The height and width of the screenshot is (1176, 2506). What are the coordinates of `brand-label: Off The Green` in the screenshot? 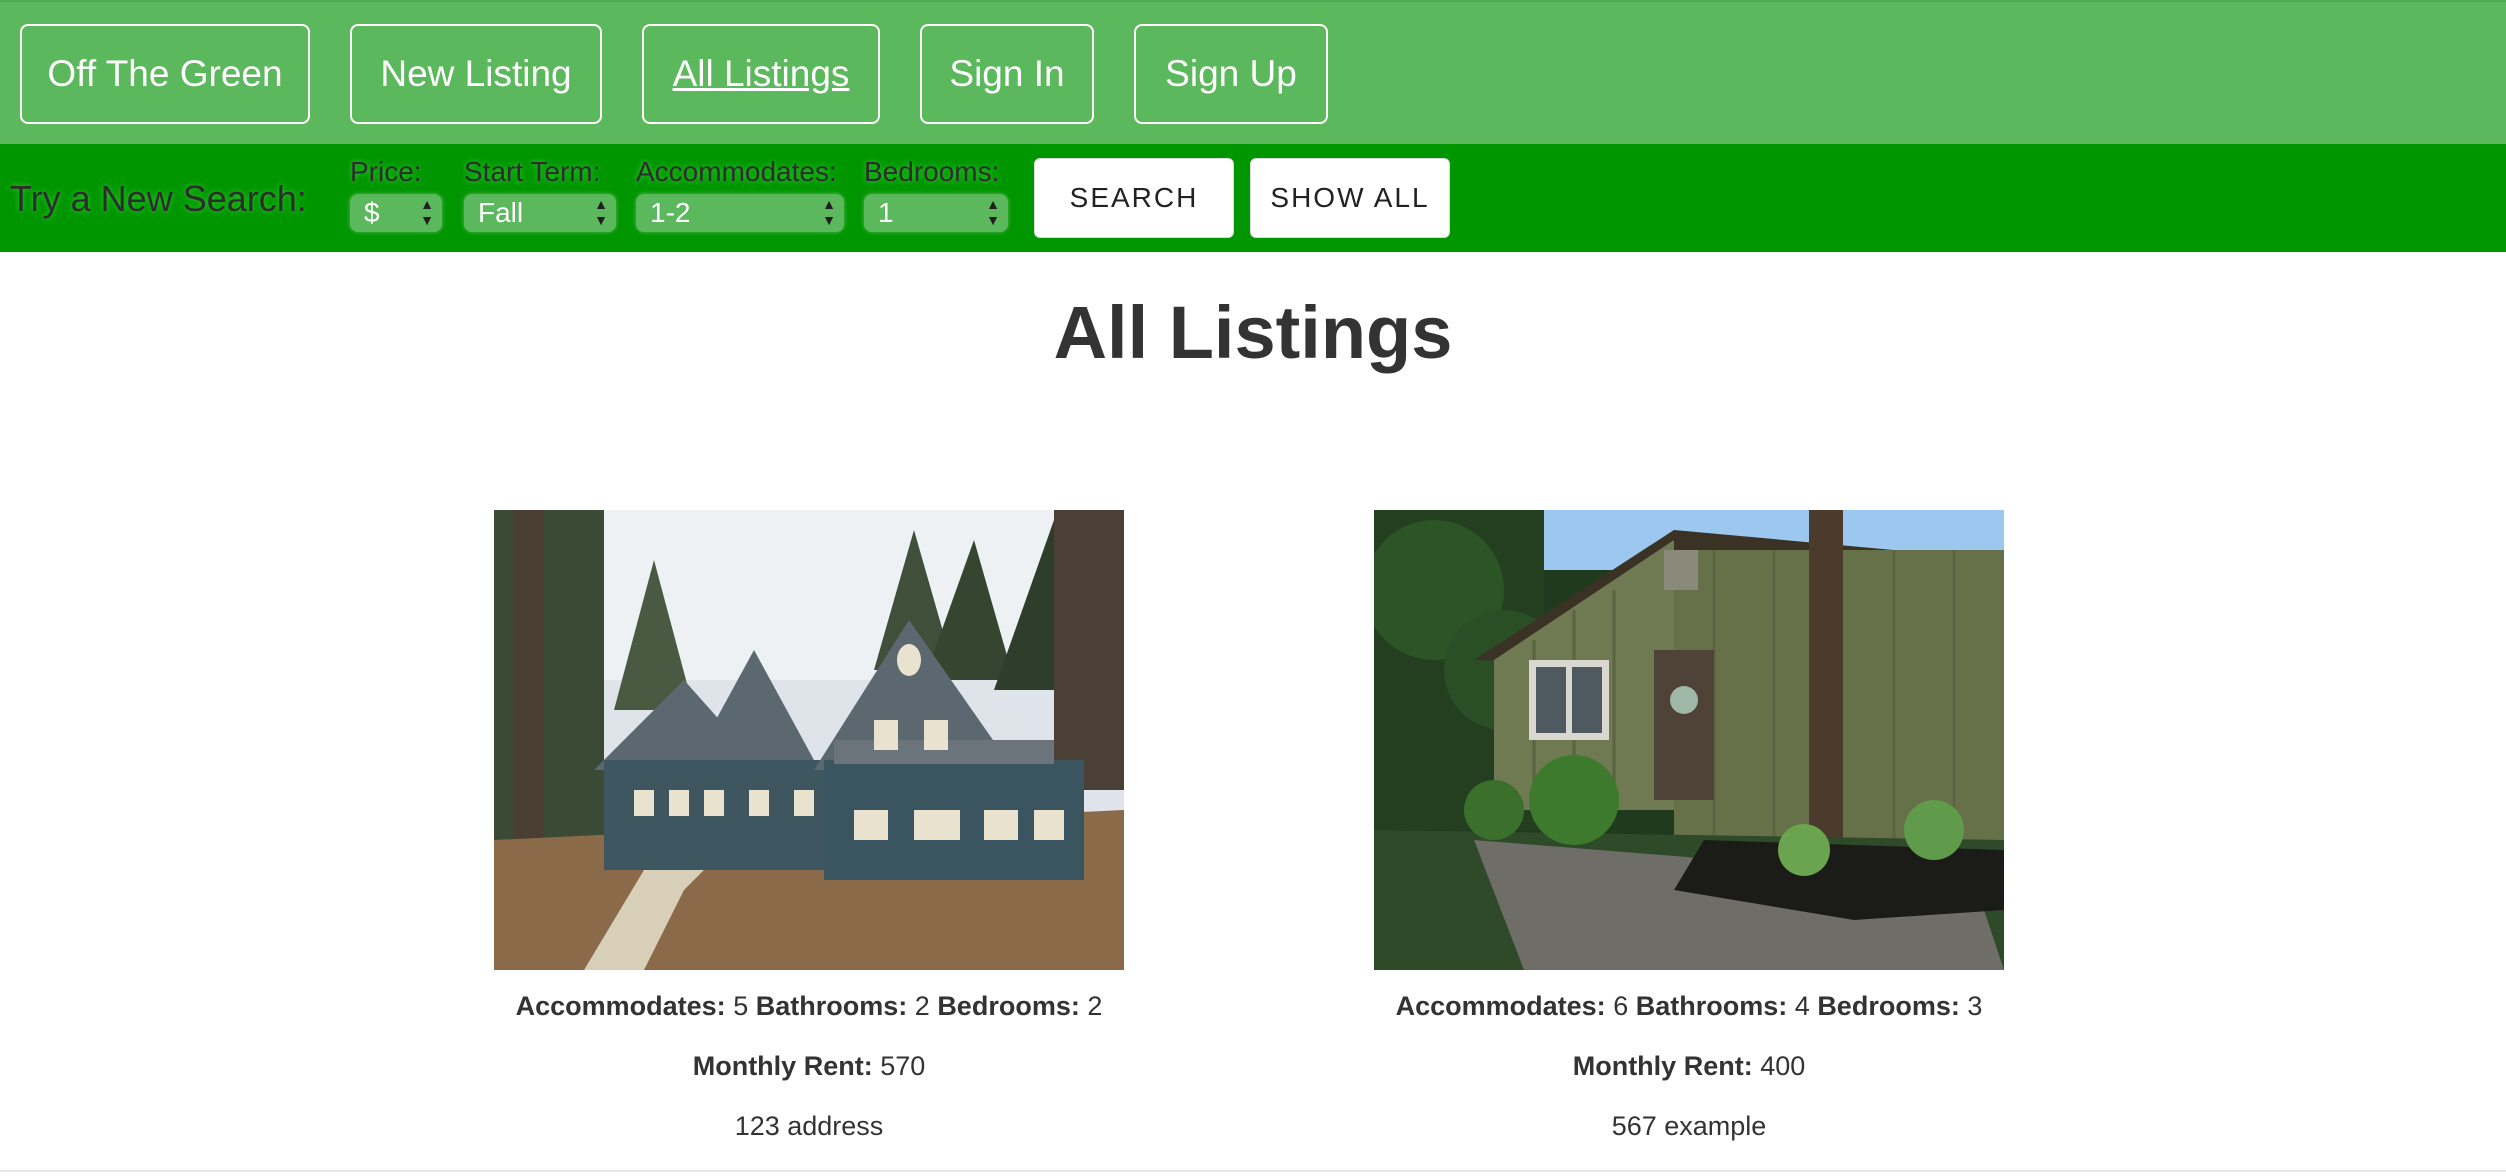 It's located at (165, 73).